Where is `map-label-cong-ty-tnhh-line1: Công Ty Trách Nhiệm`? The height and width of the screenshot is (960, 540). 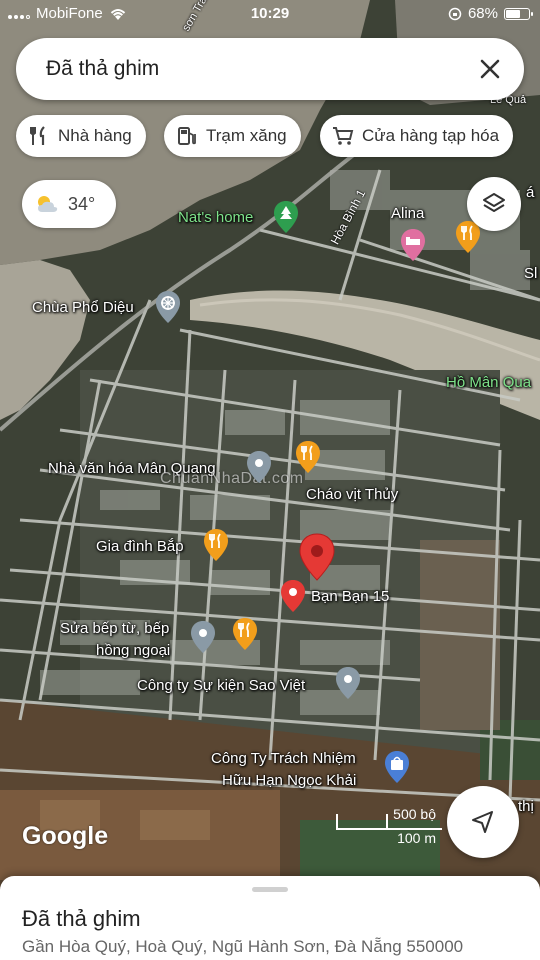
map-label-cong-ty-tnhh-line1: Công Ty Trách Nhiệm is located at coordinates (283, 758).